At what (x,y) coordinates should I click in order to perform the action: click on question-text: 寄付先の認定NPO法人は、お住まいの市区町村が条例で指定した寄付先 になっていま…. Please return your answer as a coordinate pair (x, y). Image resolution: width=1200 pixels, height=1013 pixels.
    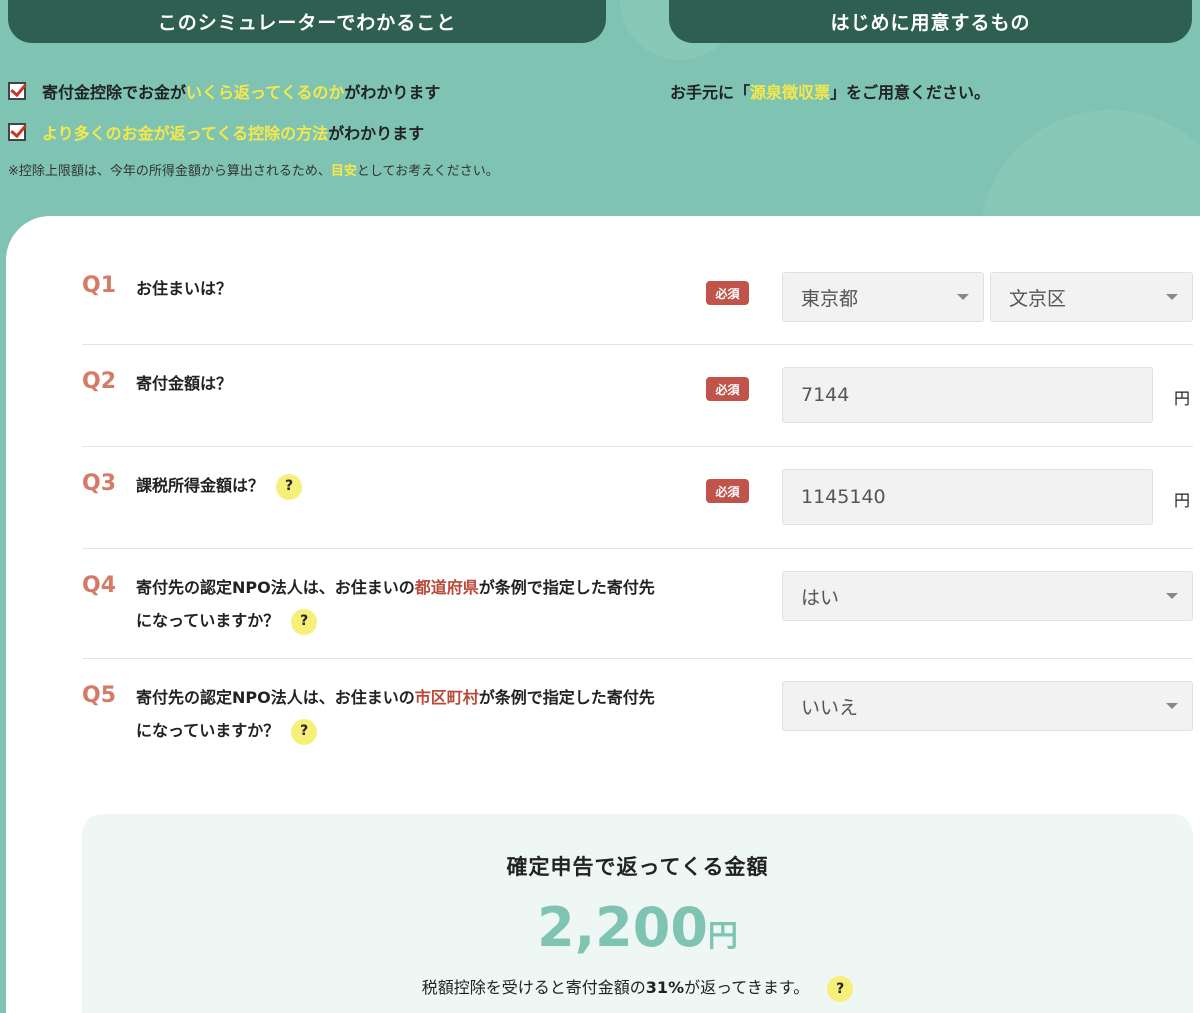
    Looking at the image, I should click on (395, 714).